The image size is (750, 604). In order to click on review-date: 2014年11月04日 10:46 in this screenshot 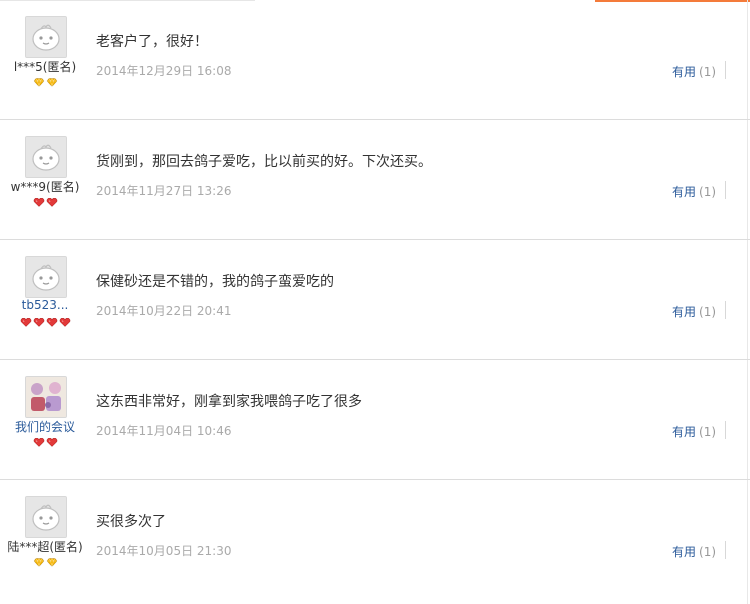, I will do `click(164, 431)`.